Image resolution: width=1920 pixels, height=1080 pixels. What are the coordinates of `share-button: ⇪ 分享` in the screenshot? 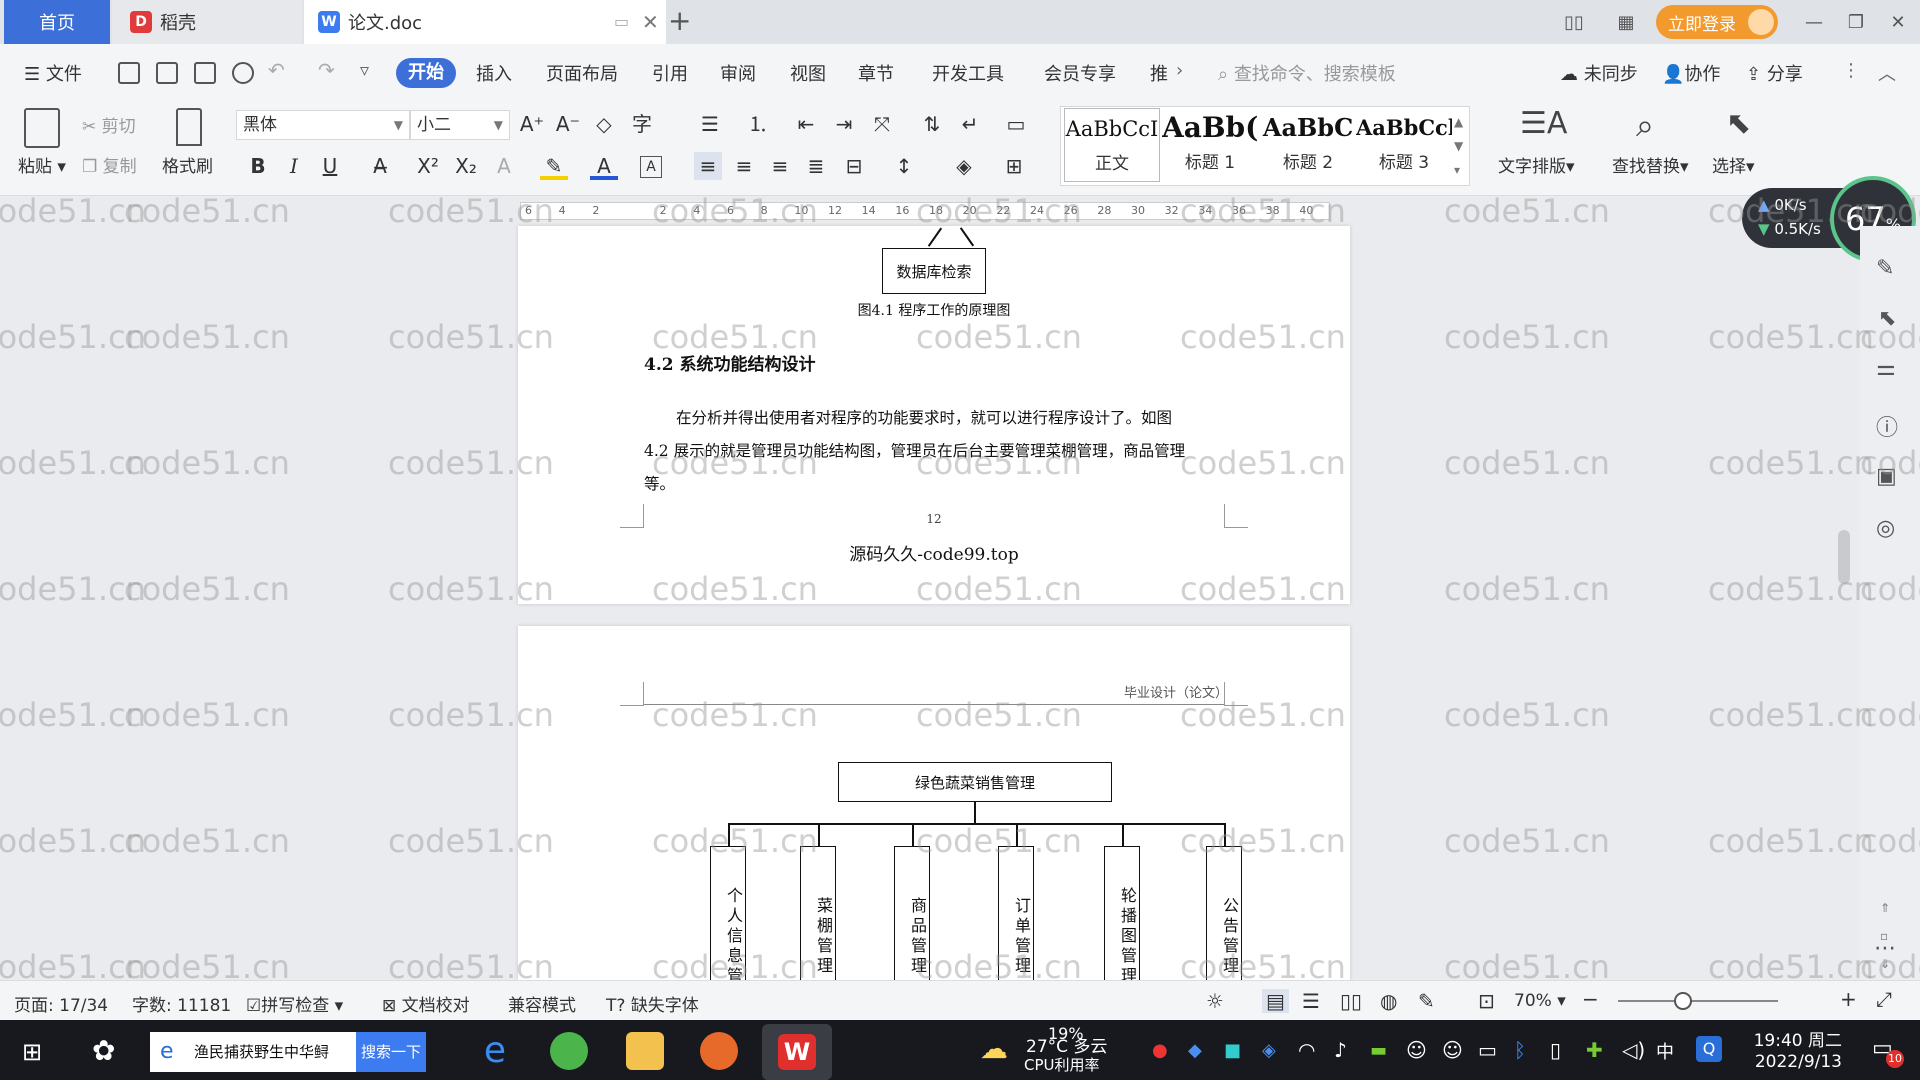 It's located at (1774, 73).